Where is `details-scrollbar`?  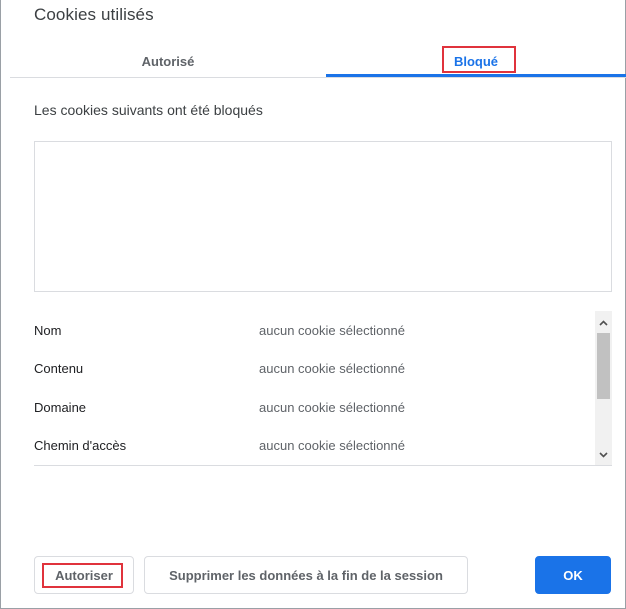
details-scrollbar is located at coordinates (603, 388).